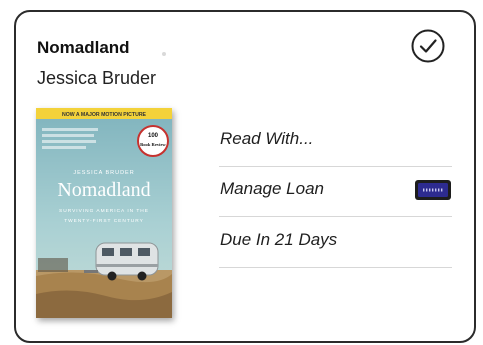 The width and height of the screenshot is (483, 345). What do you see at coordinates (104, 221) in the screenshot?
I see `cover-subtitle-2: TWENTY-FIRST CENTURY` at bounding box center [104, 221].